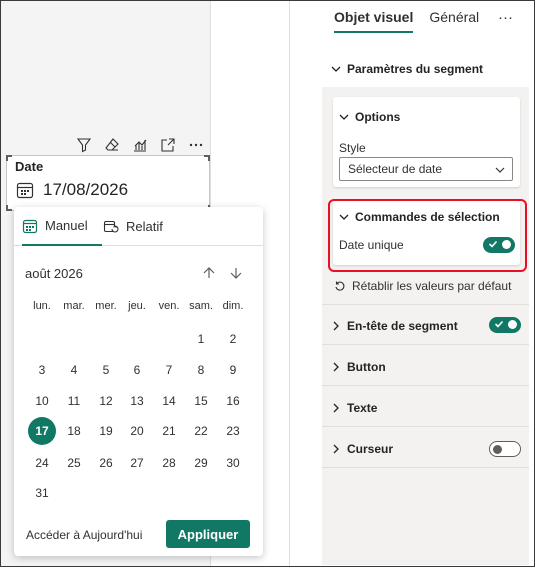 This screenshot has width=535, height=567. I want to click on section-curseur: Curseur, so click(362, 449).